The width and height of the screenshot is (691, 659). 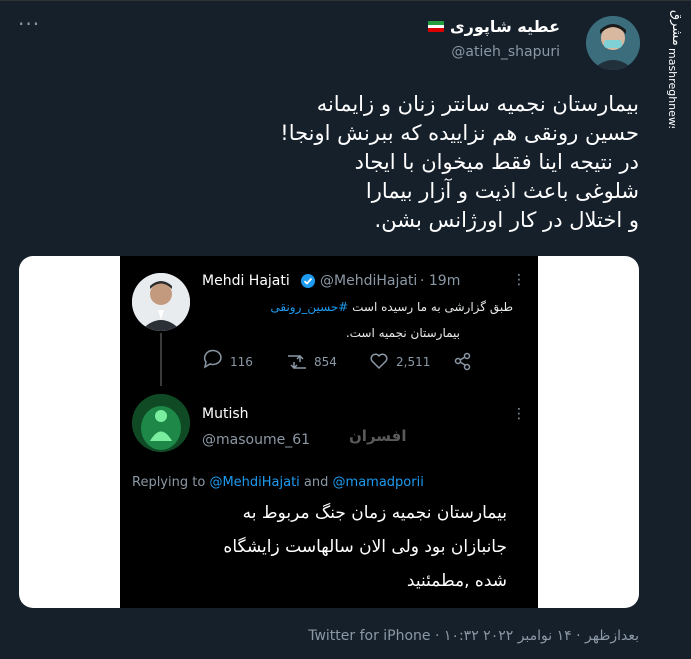 What do you see at coordinates (345, 0) in the screenshot?
I see `top-divider` at bounding box center [345, 0].